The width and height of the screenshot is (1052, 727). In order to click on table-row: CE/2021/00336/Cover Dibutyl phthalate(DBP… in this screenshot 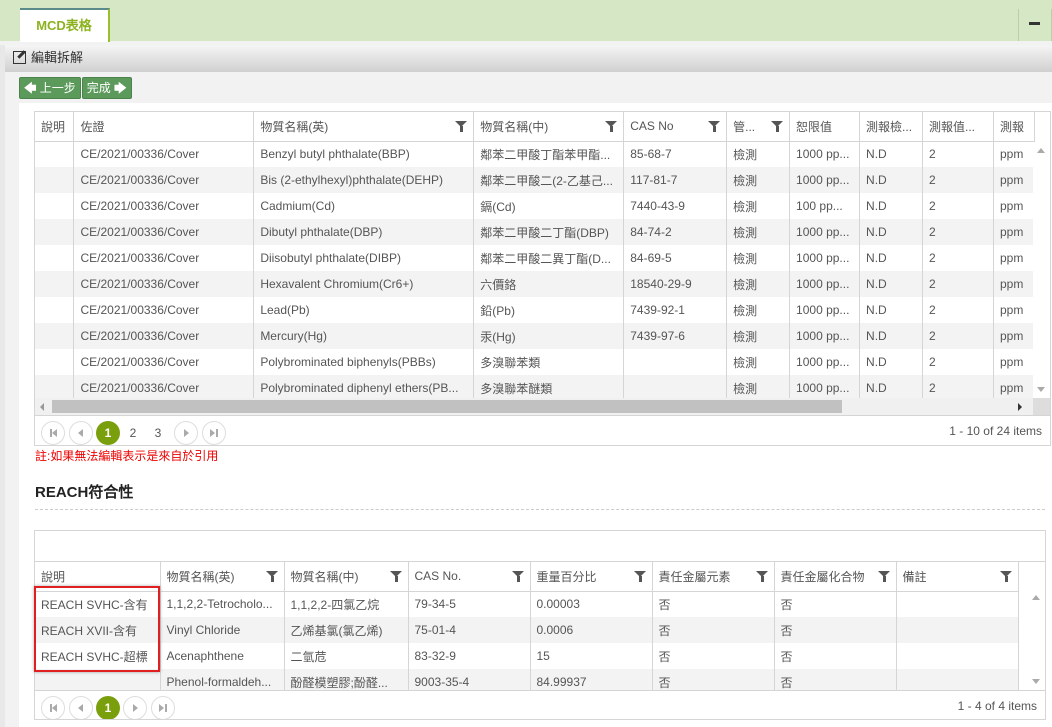, I will do `click(535, 232)`.